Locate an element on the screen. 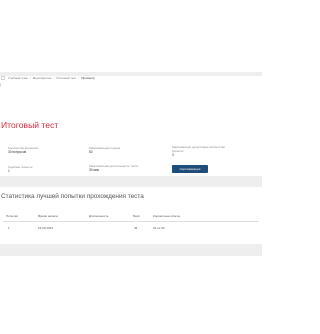  cell-start-time: 15.09.2023 is located at coordinates (46, 228).